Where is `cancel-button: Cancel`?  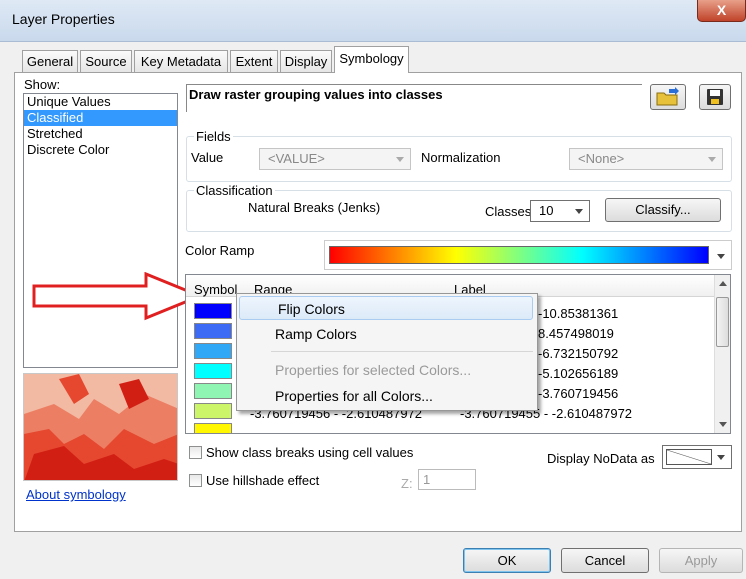 cancel-button: Cancel is located at coordinates (605, 560).